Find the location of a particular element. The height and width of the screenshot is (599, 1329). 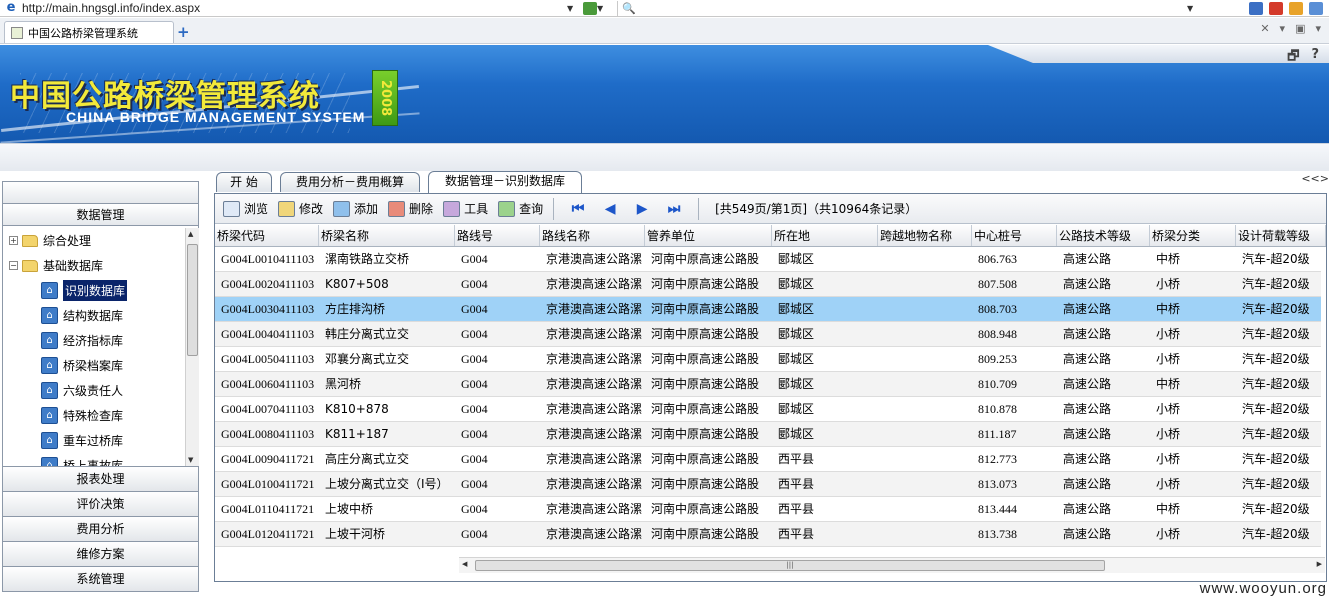

sidebar-section-reports: 报表处理 is located at coordinates (100, 478).